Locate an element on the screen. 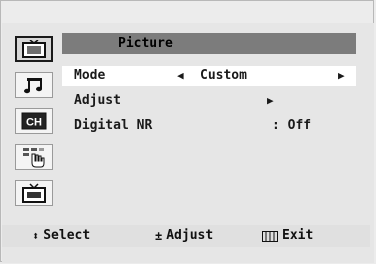 The image size is (376, 264). footer-adjust: ± Adjust is located at coordinates (184, 236).